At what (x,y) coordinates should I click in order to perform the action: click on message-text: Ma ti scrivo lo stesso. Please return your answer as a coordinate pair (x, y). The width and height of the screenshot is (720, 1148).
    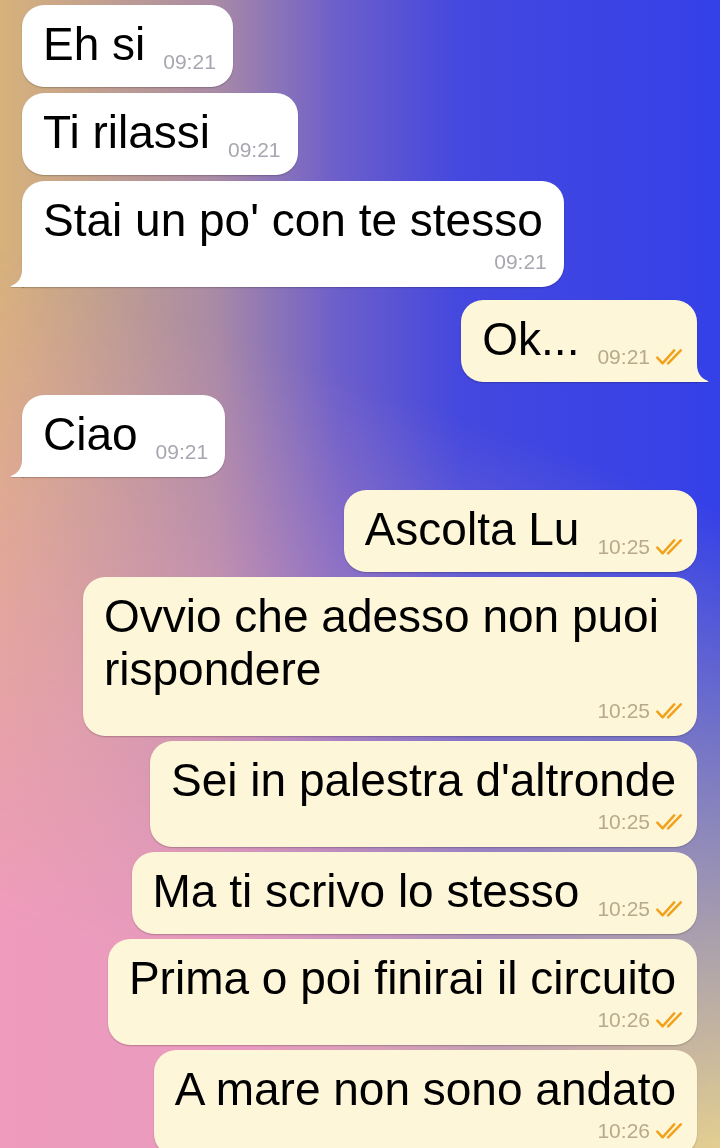
    Looking at the image, I should click on (366, 891).